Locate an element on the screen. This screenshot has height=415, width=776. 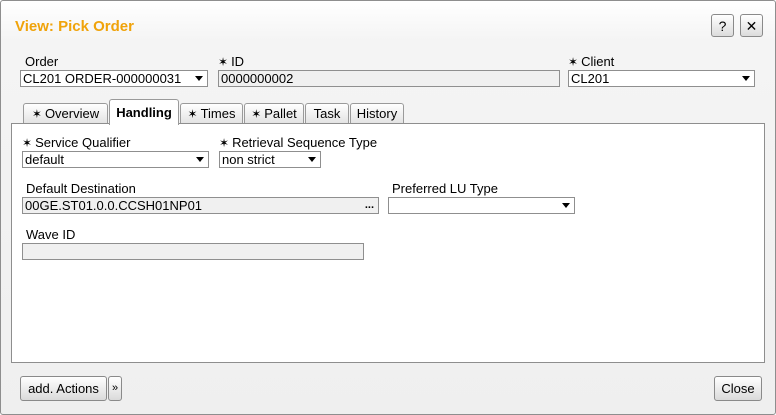
tab-task: Task is located at coordinates (327, 113).